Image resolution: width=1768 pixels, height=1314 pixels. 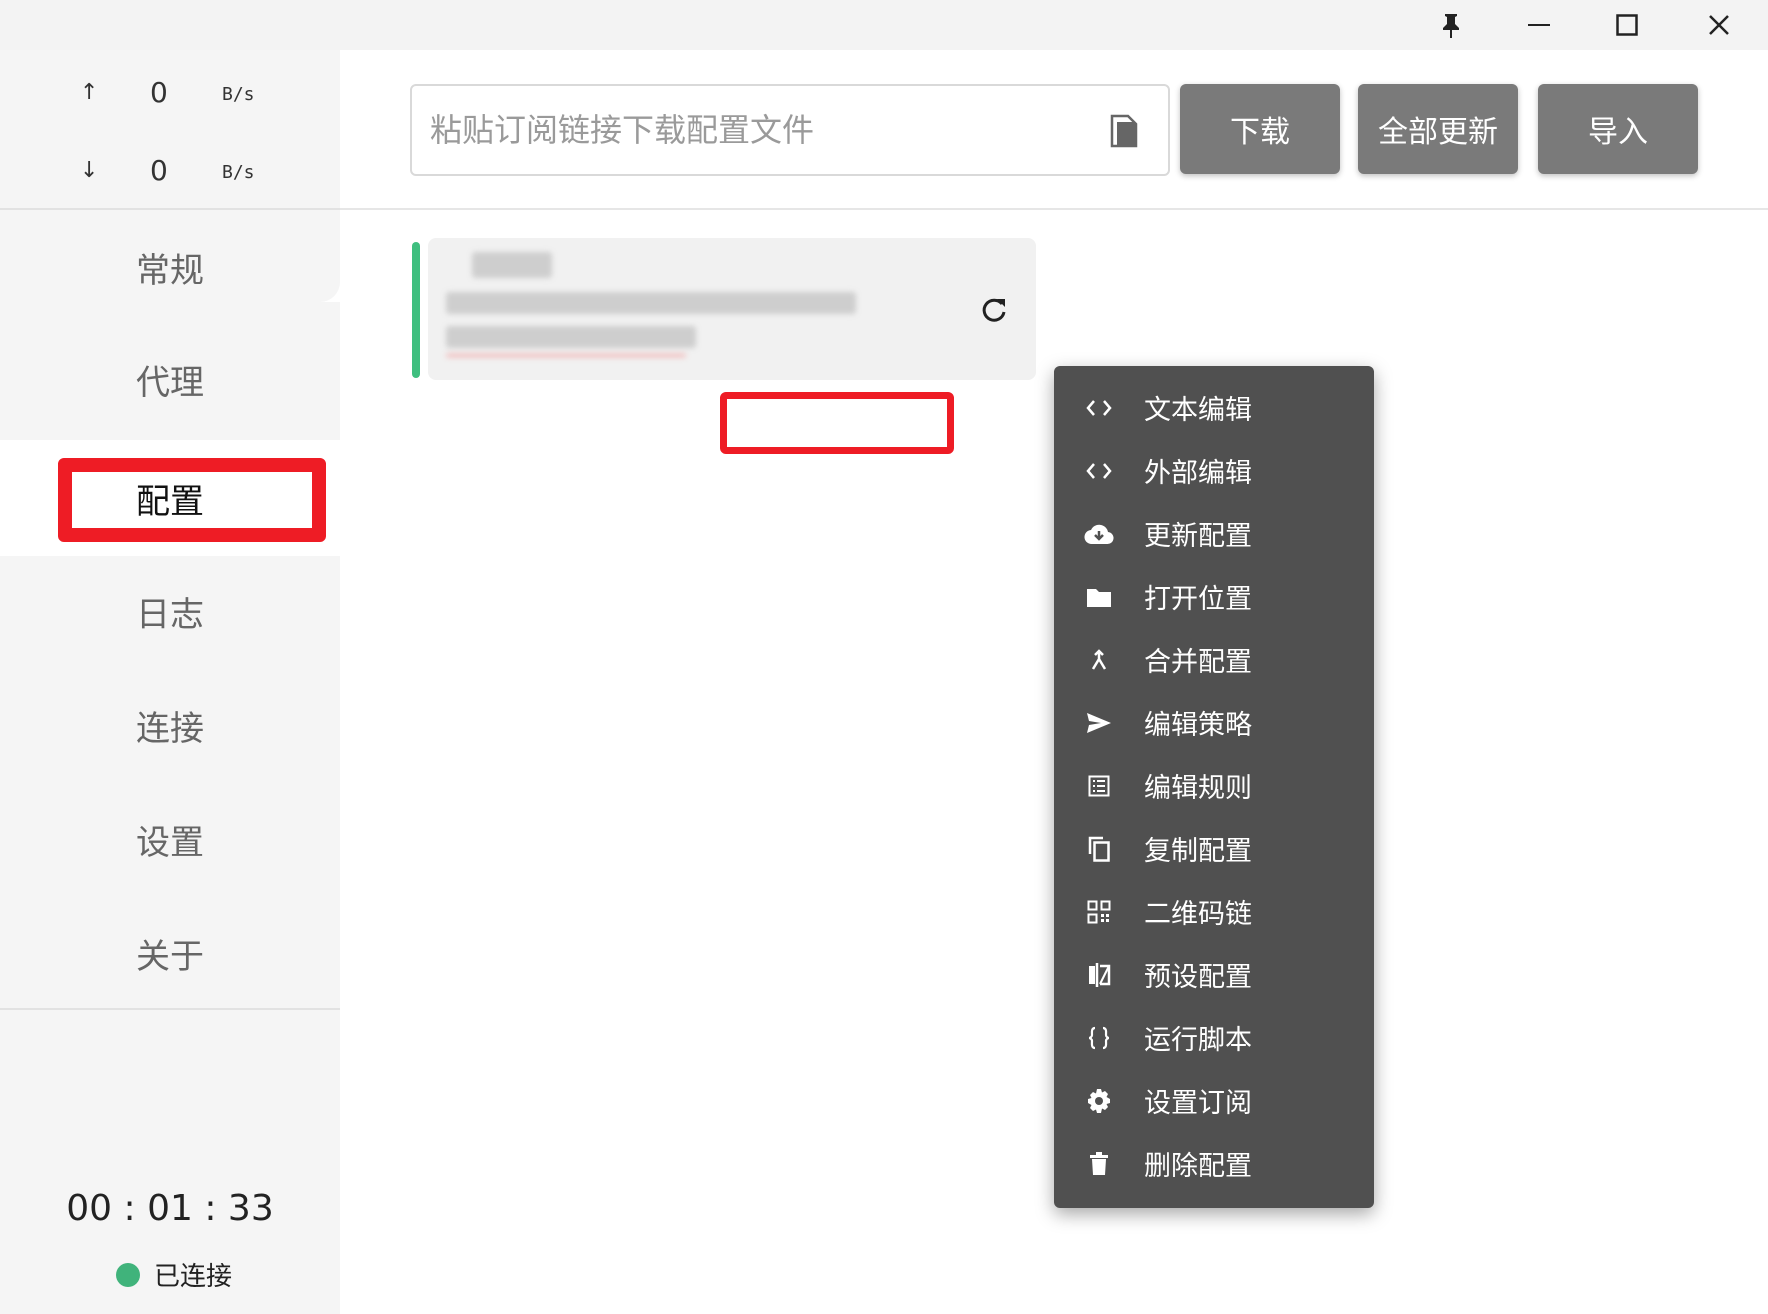 What do you see at coordinates (170, 725) in the screenshot?
I see `sidebar-item-connections: 连接` at bounding box center [170, 725].